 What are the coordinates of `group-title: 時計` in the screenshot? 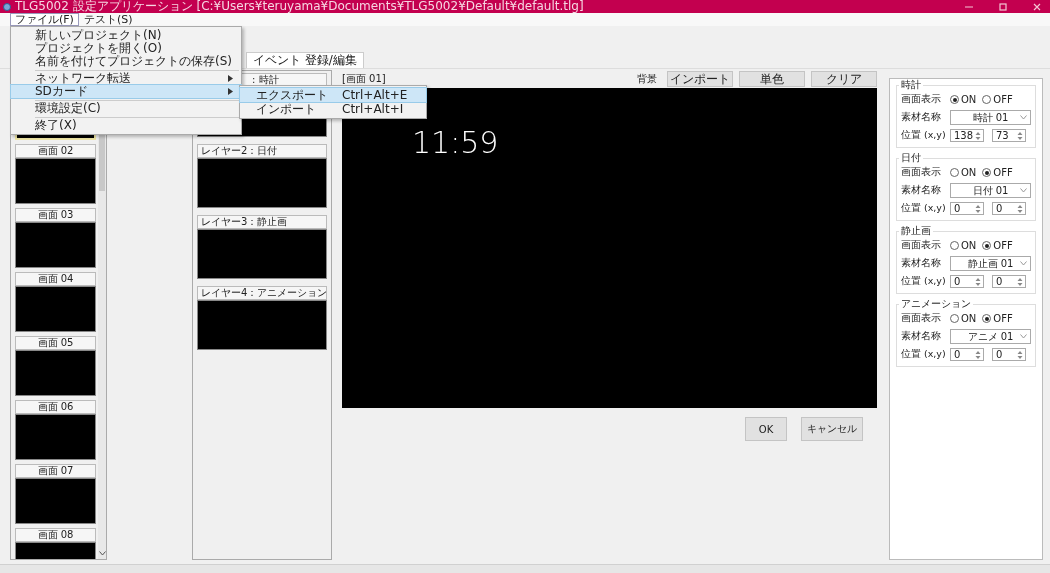 It's located at (911, 85).